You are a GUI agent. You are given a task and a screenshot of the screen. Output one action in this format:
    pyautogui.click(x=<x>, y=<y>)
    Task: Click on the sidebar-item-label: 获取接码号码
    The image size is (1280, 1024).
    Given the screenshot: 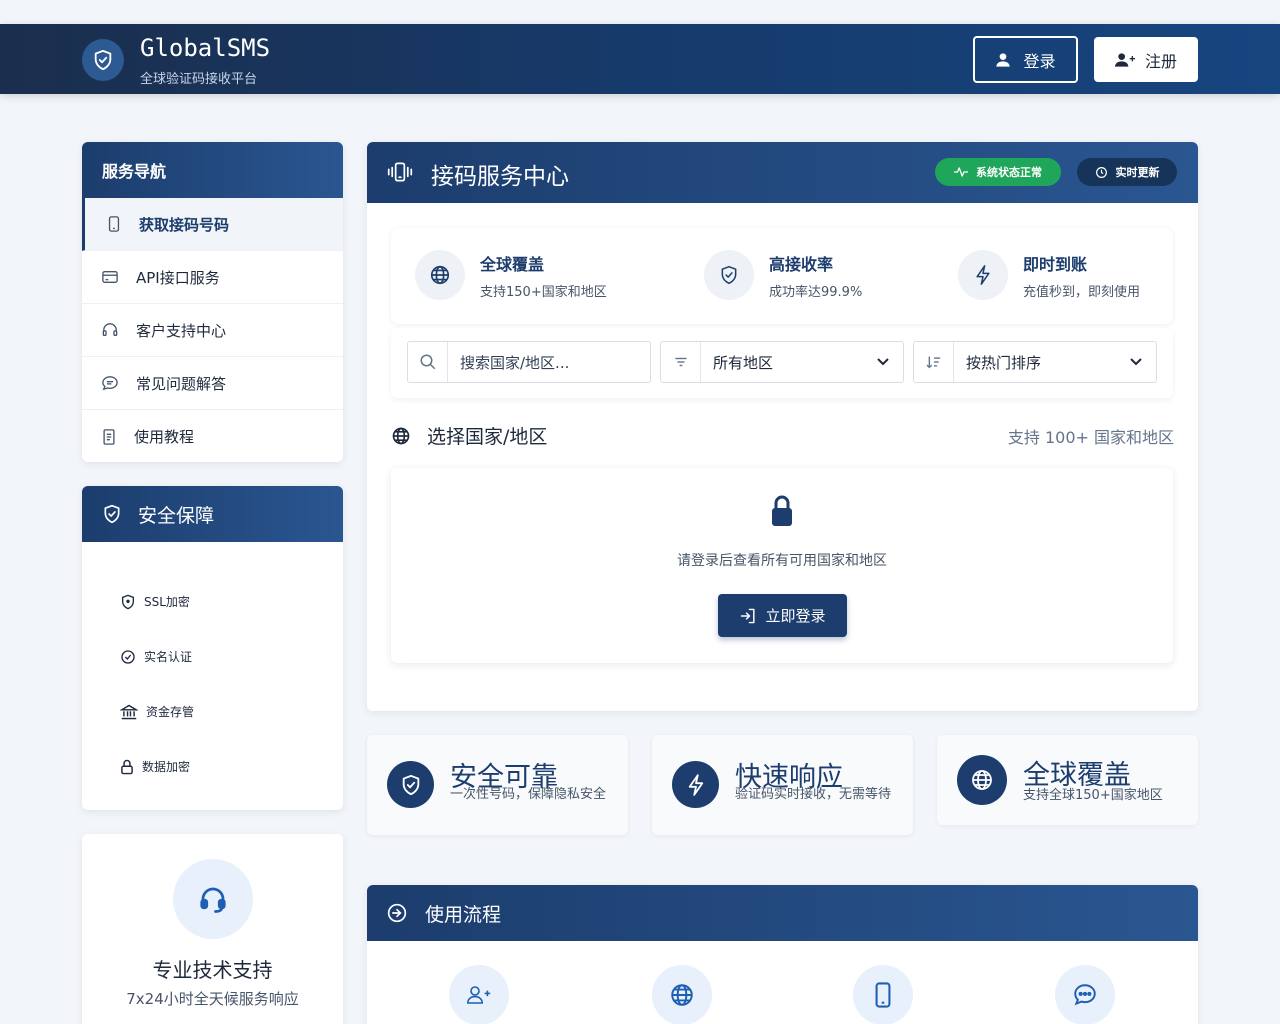 What is the action you would take?
    pyautogui.click(x=184, y=224)
    